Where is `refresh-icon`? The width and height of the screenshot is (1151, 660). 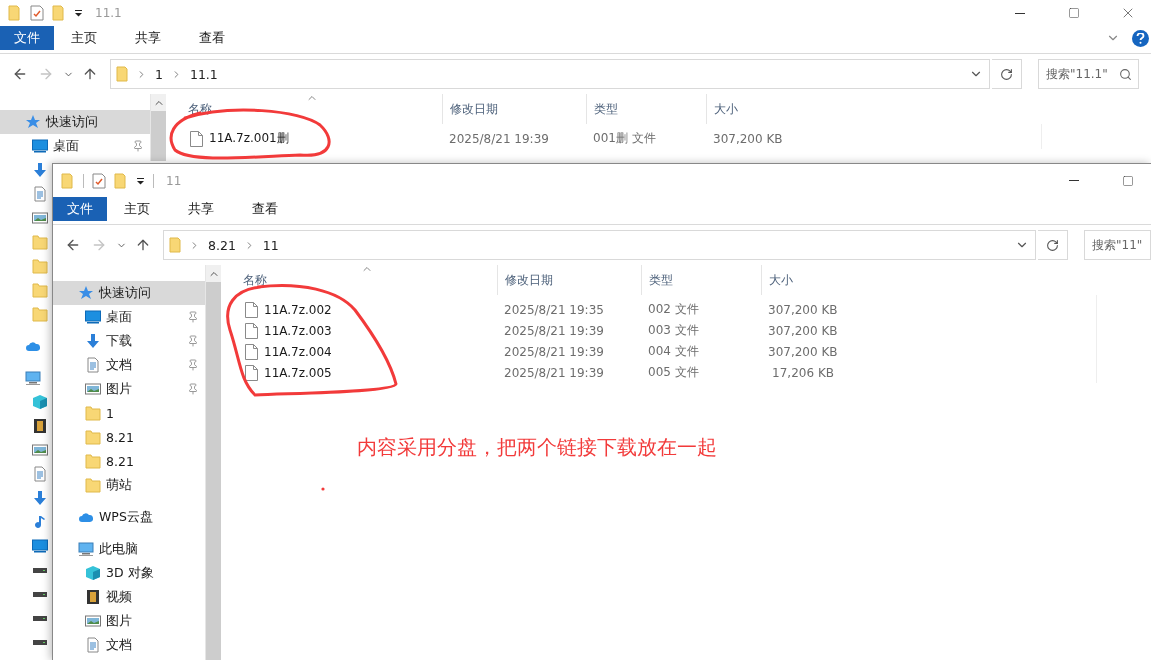 refresh-icon is located at coordinates (1052, 245).